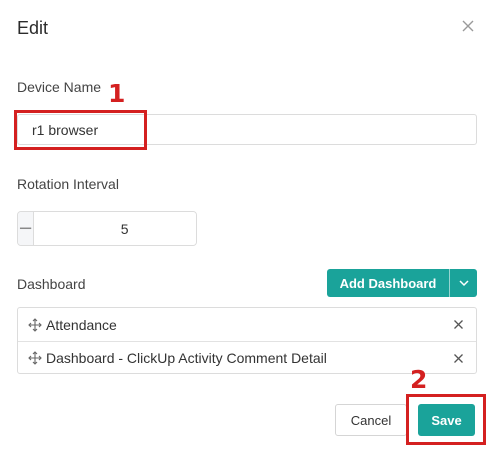 The height and width of the screenshot is (455, 495). I want to click on dialog-title: Edit, so click(33, 28).